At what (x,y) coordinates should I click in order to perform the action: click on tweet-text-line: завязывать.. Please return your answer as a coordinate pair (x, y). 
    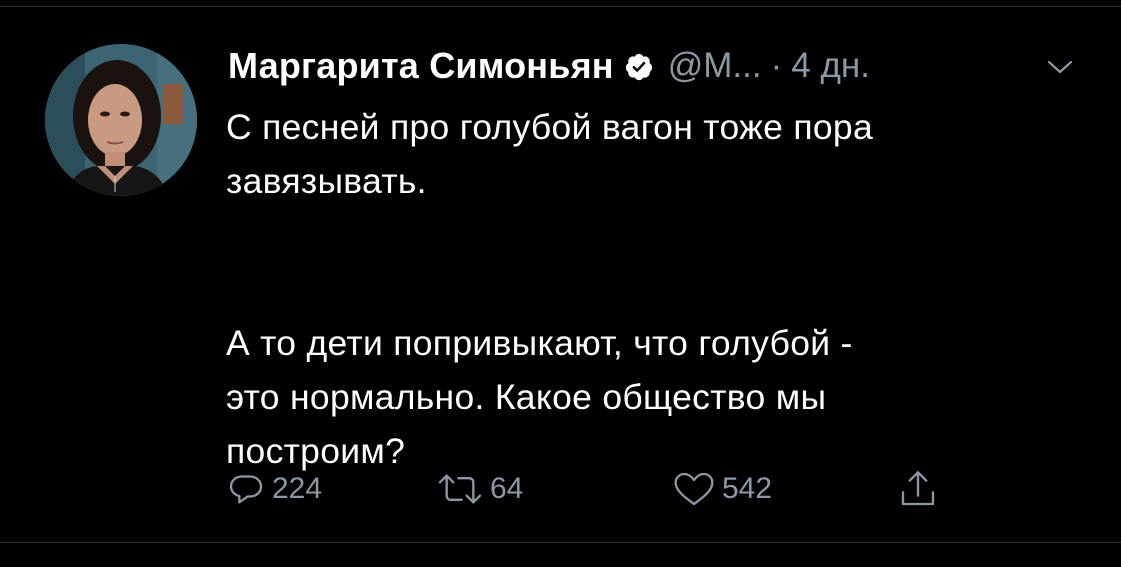
    Looking at the image, I should click on (326, 181).